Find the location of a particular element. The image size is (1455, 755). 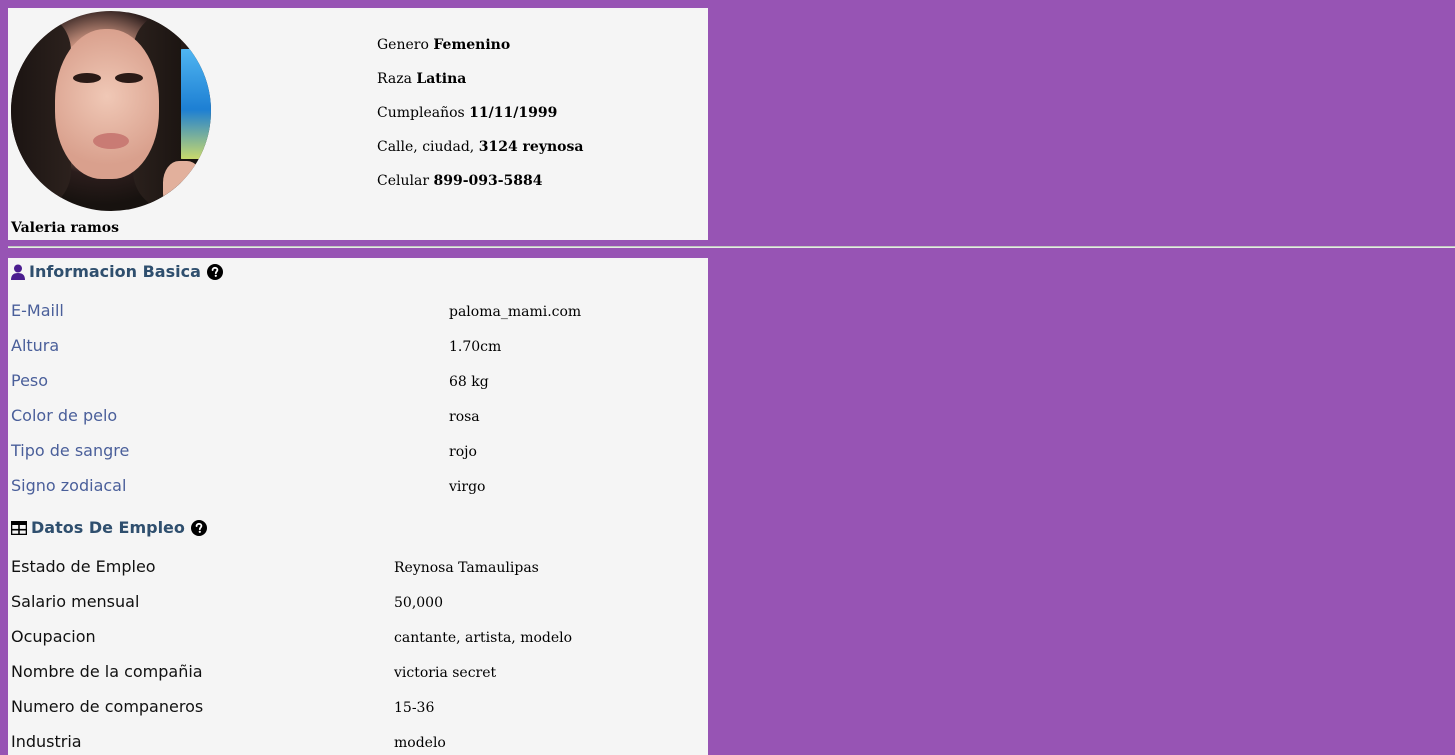

detail-label: Genero is located at coordinates (403, 45).